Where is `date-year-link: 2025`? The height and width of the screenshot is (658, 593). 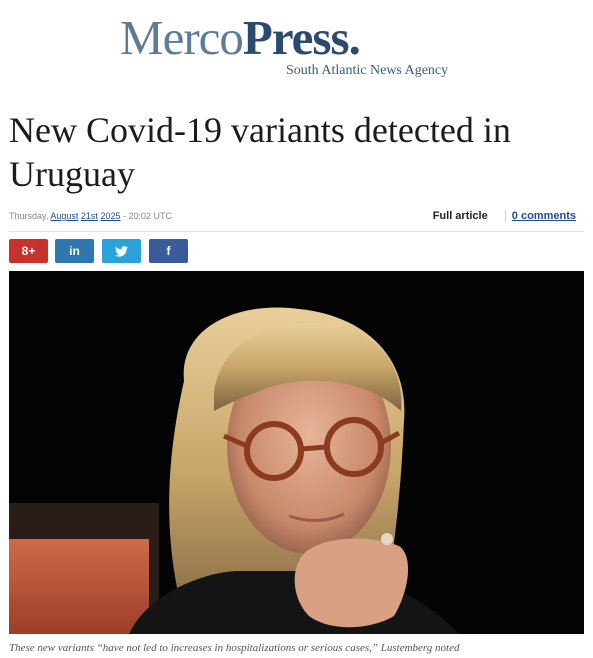
date-year-link: 2025 is located at coordinates (110, 216).